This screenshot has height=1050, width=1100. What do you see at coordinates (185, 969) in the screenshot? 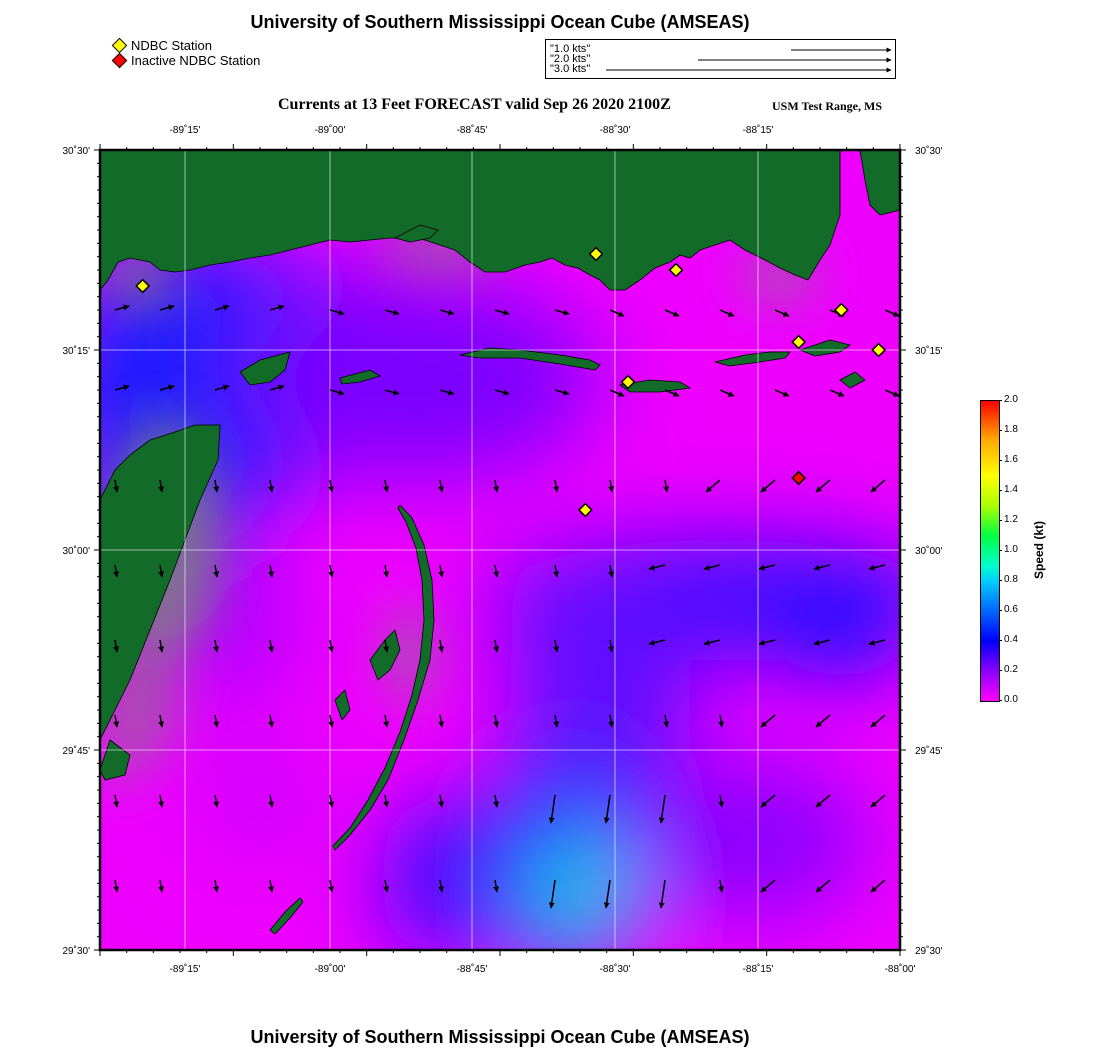
I see `x-tick-bottom: -89˚15'` at bounding box center [185, 969].